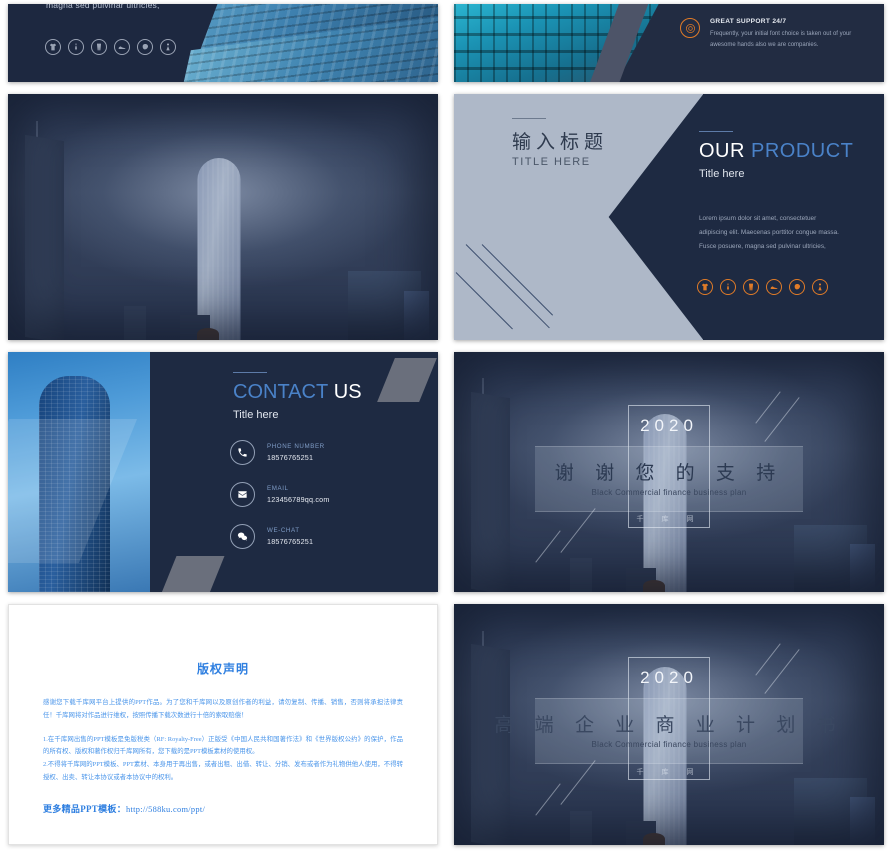 Image resolution: width=892 pixels, height=853 pixels. I want to click on vignette, so click(223, 217).